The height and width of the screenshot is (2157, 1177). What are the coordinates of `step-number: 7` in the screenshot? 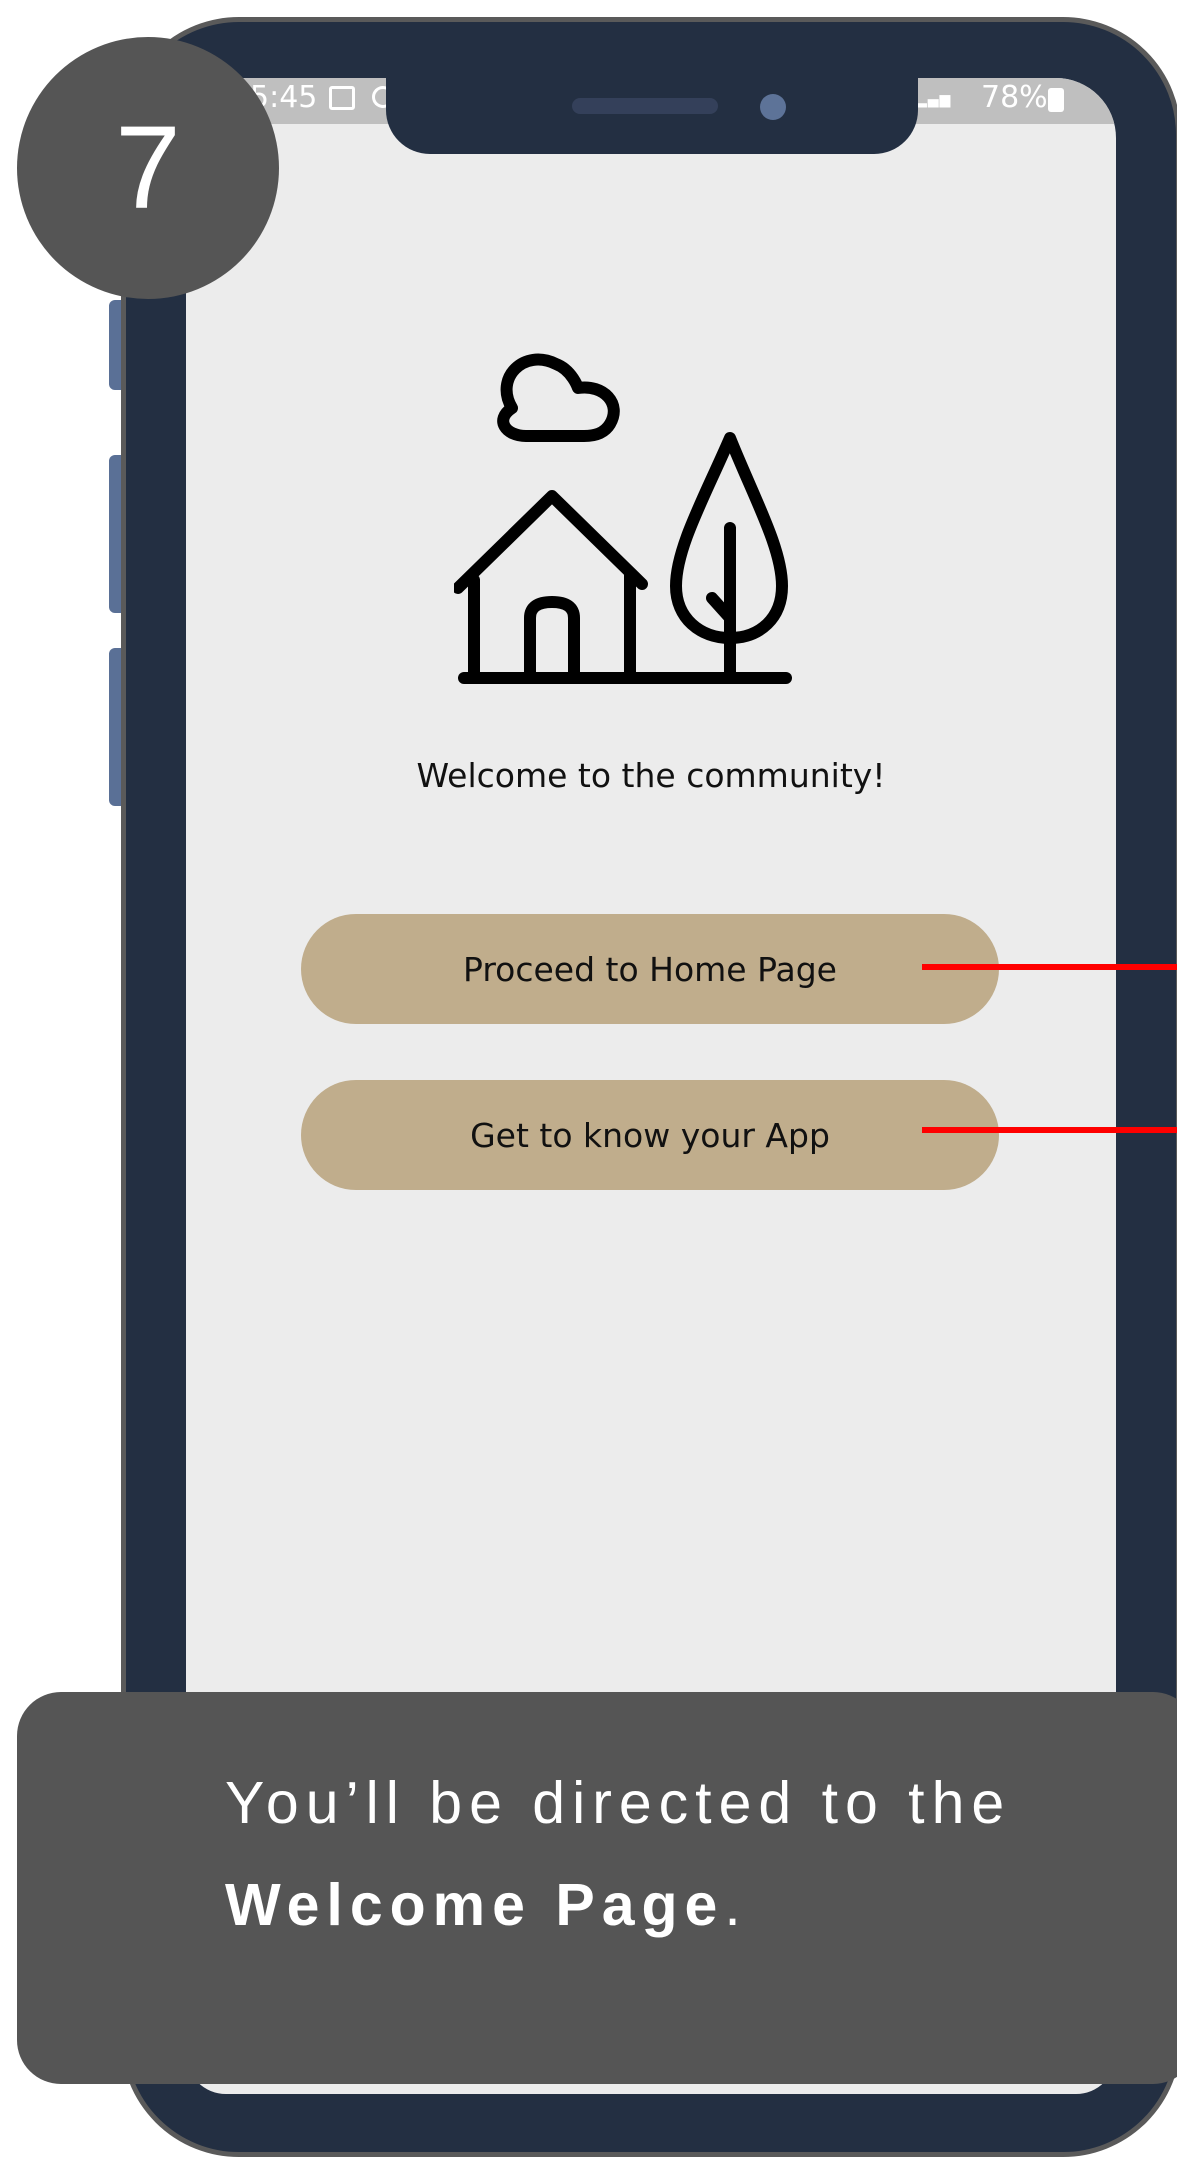 It's located at (148, 168).